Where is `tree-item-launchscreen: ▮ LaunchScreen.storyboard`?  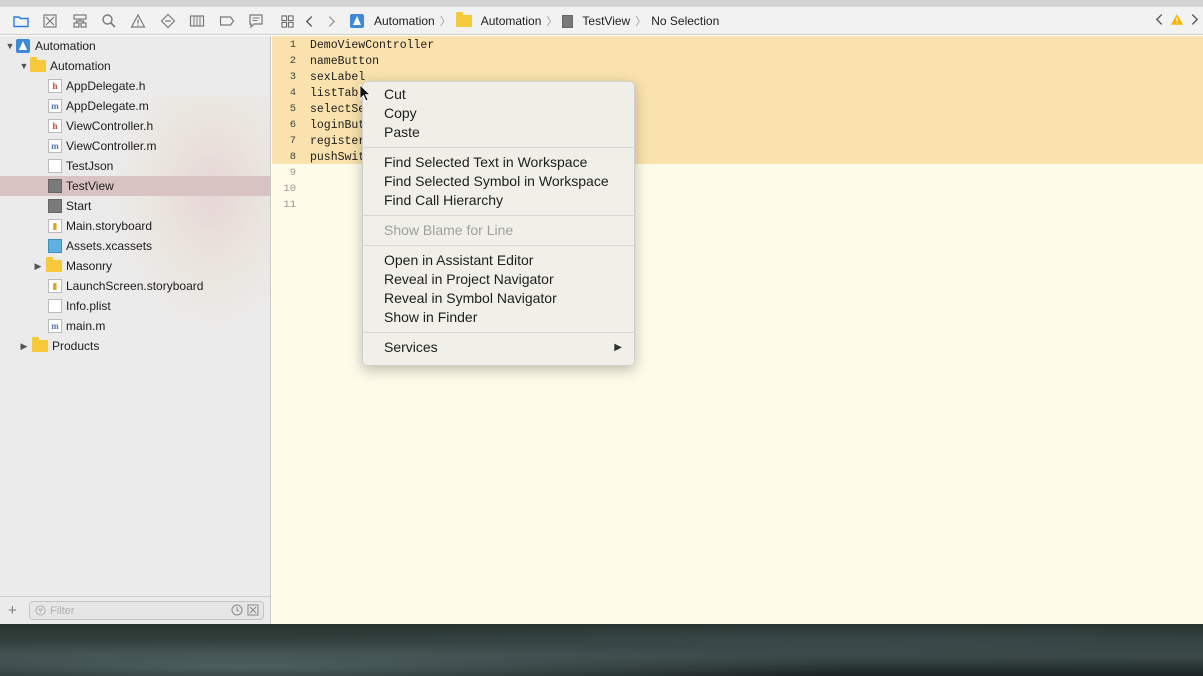
tree-item-launchscreen: ▮ LaunchScreen.storyboard is located at coordinates (135, 286).